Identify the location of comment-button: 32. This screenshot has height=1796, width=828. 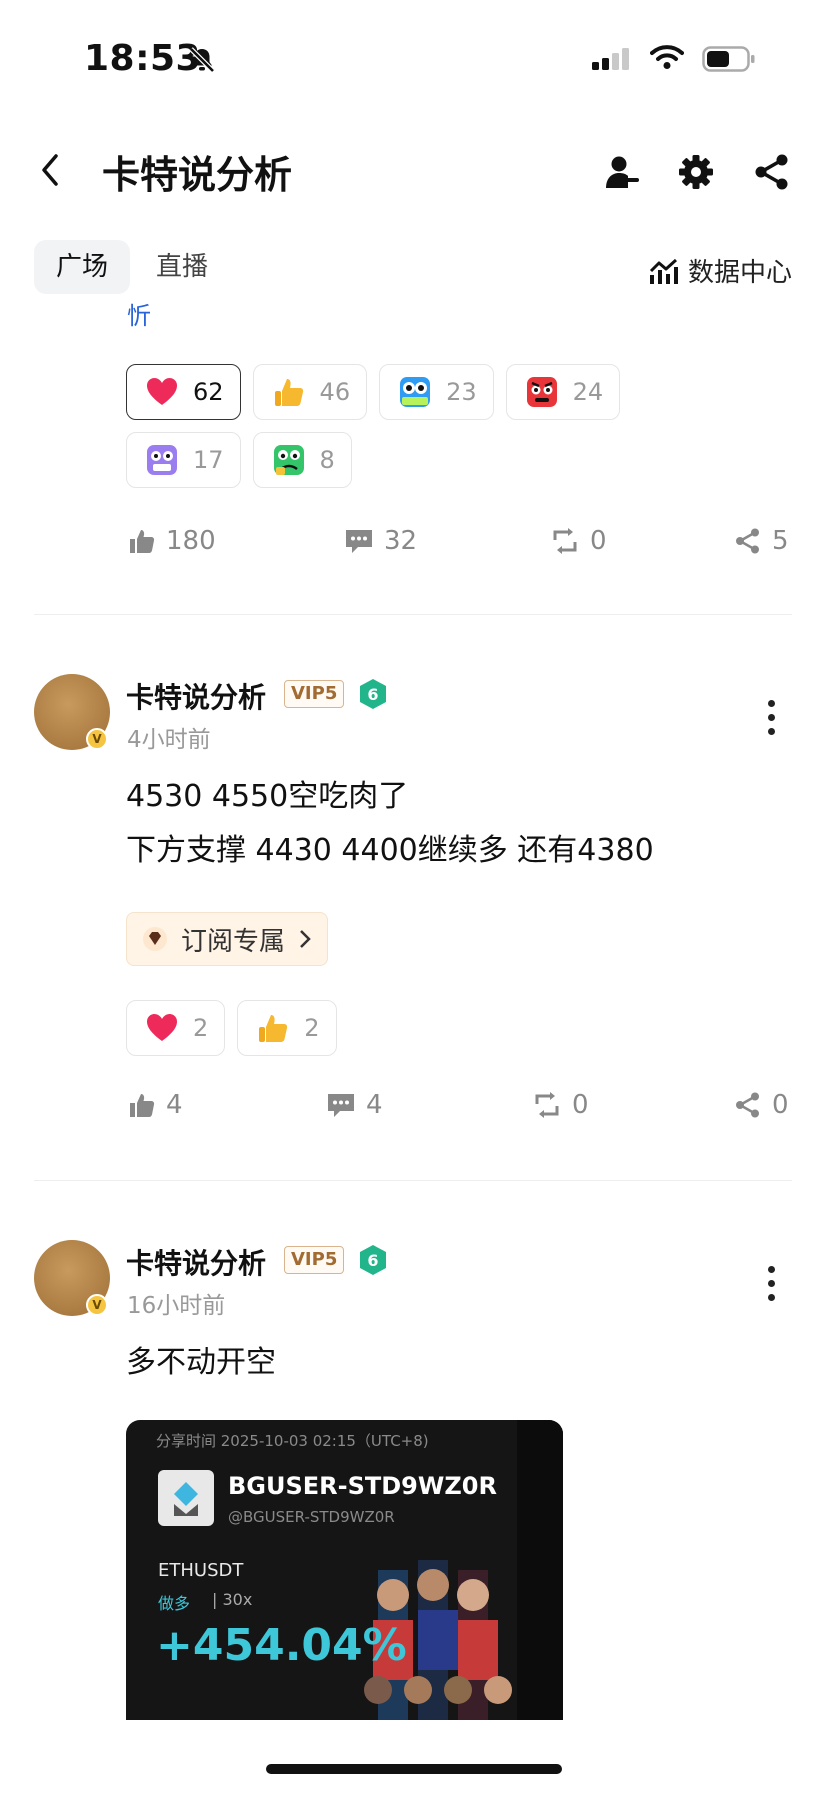
(380, 541).